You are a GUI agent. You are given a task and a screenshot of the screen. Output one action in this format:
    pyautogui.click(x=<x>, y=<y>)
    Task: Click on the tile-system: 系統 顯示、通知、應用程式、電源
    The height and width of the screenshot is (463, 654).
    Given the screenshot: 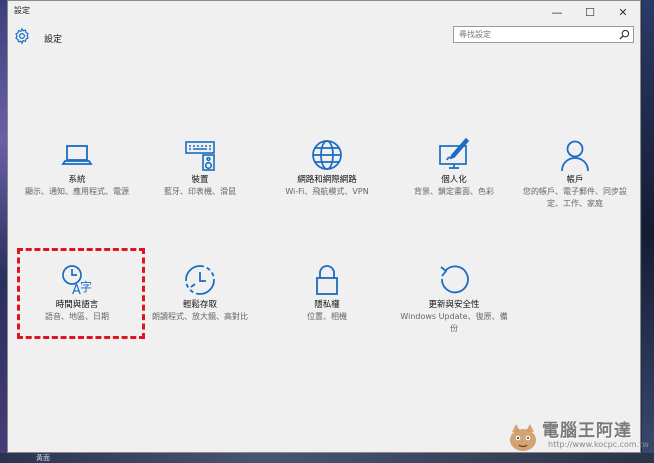 What is the action you would take?
    pyautogui.click(x=77, y=168)
    